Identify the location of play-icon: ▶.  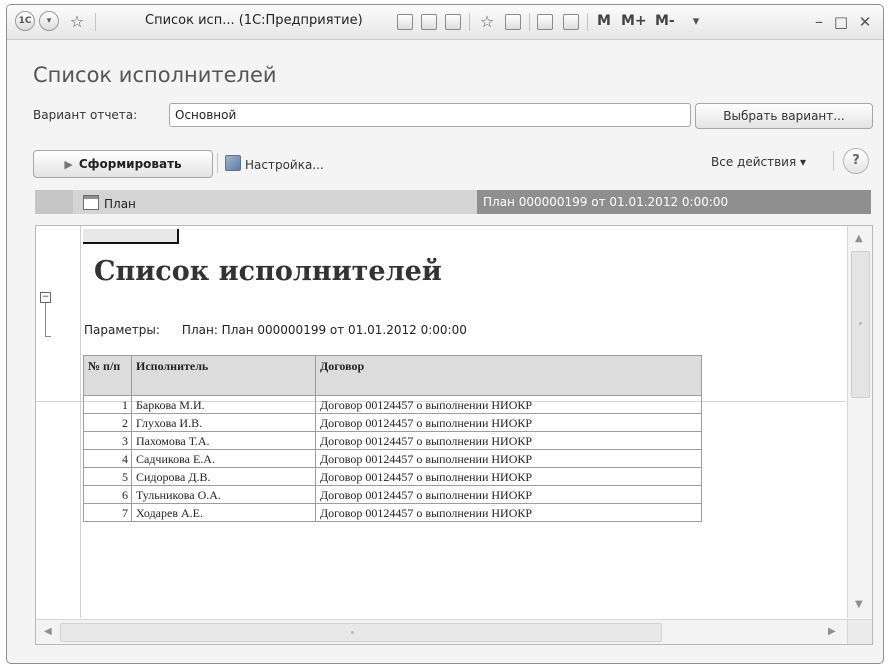
(68, 164).